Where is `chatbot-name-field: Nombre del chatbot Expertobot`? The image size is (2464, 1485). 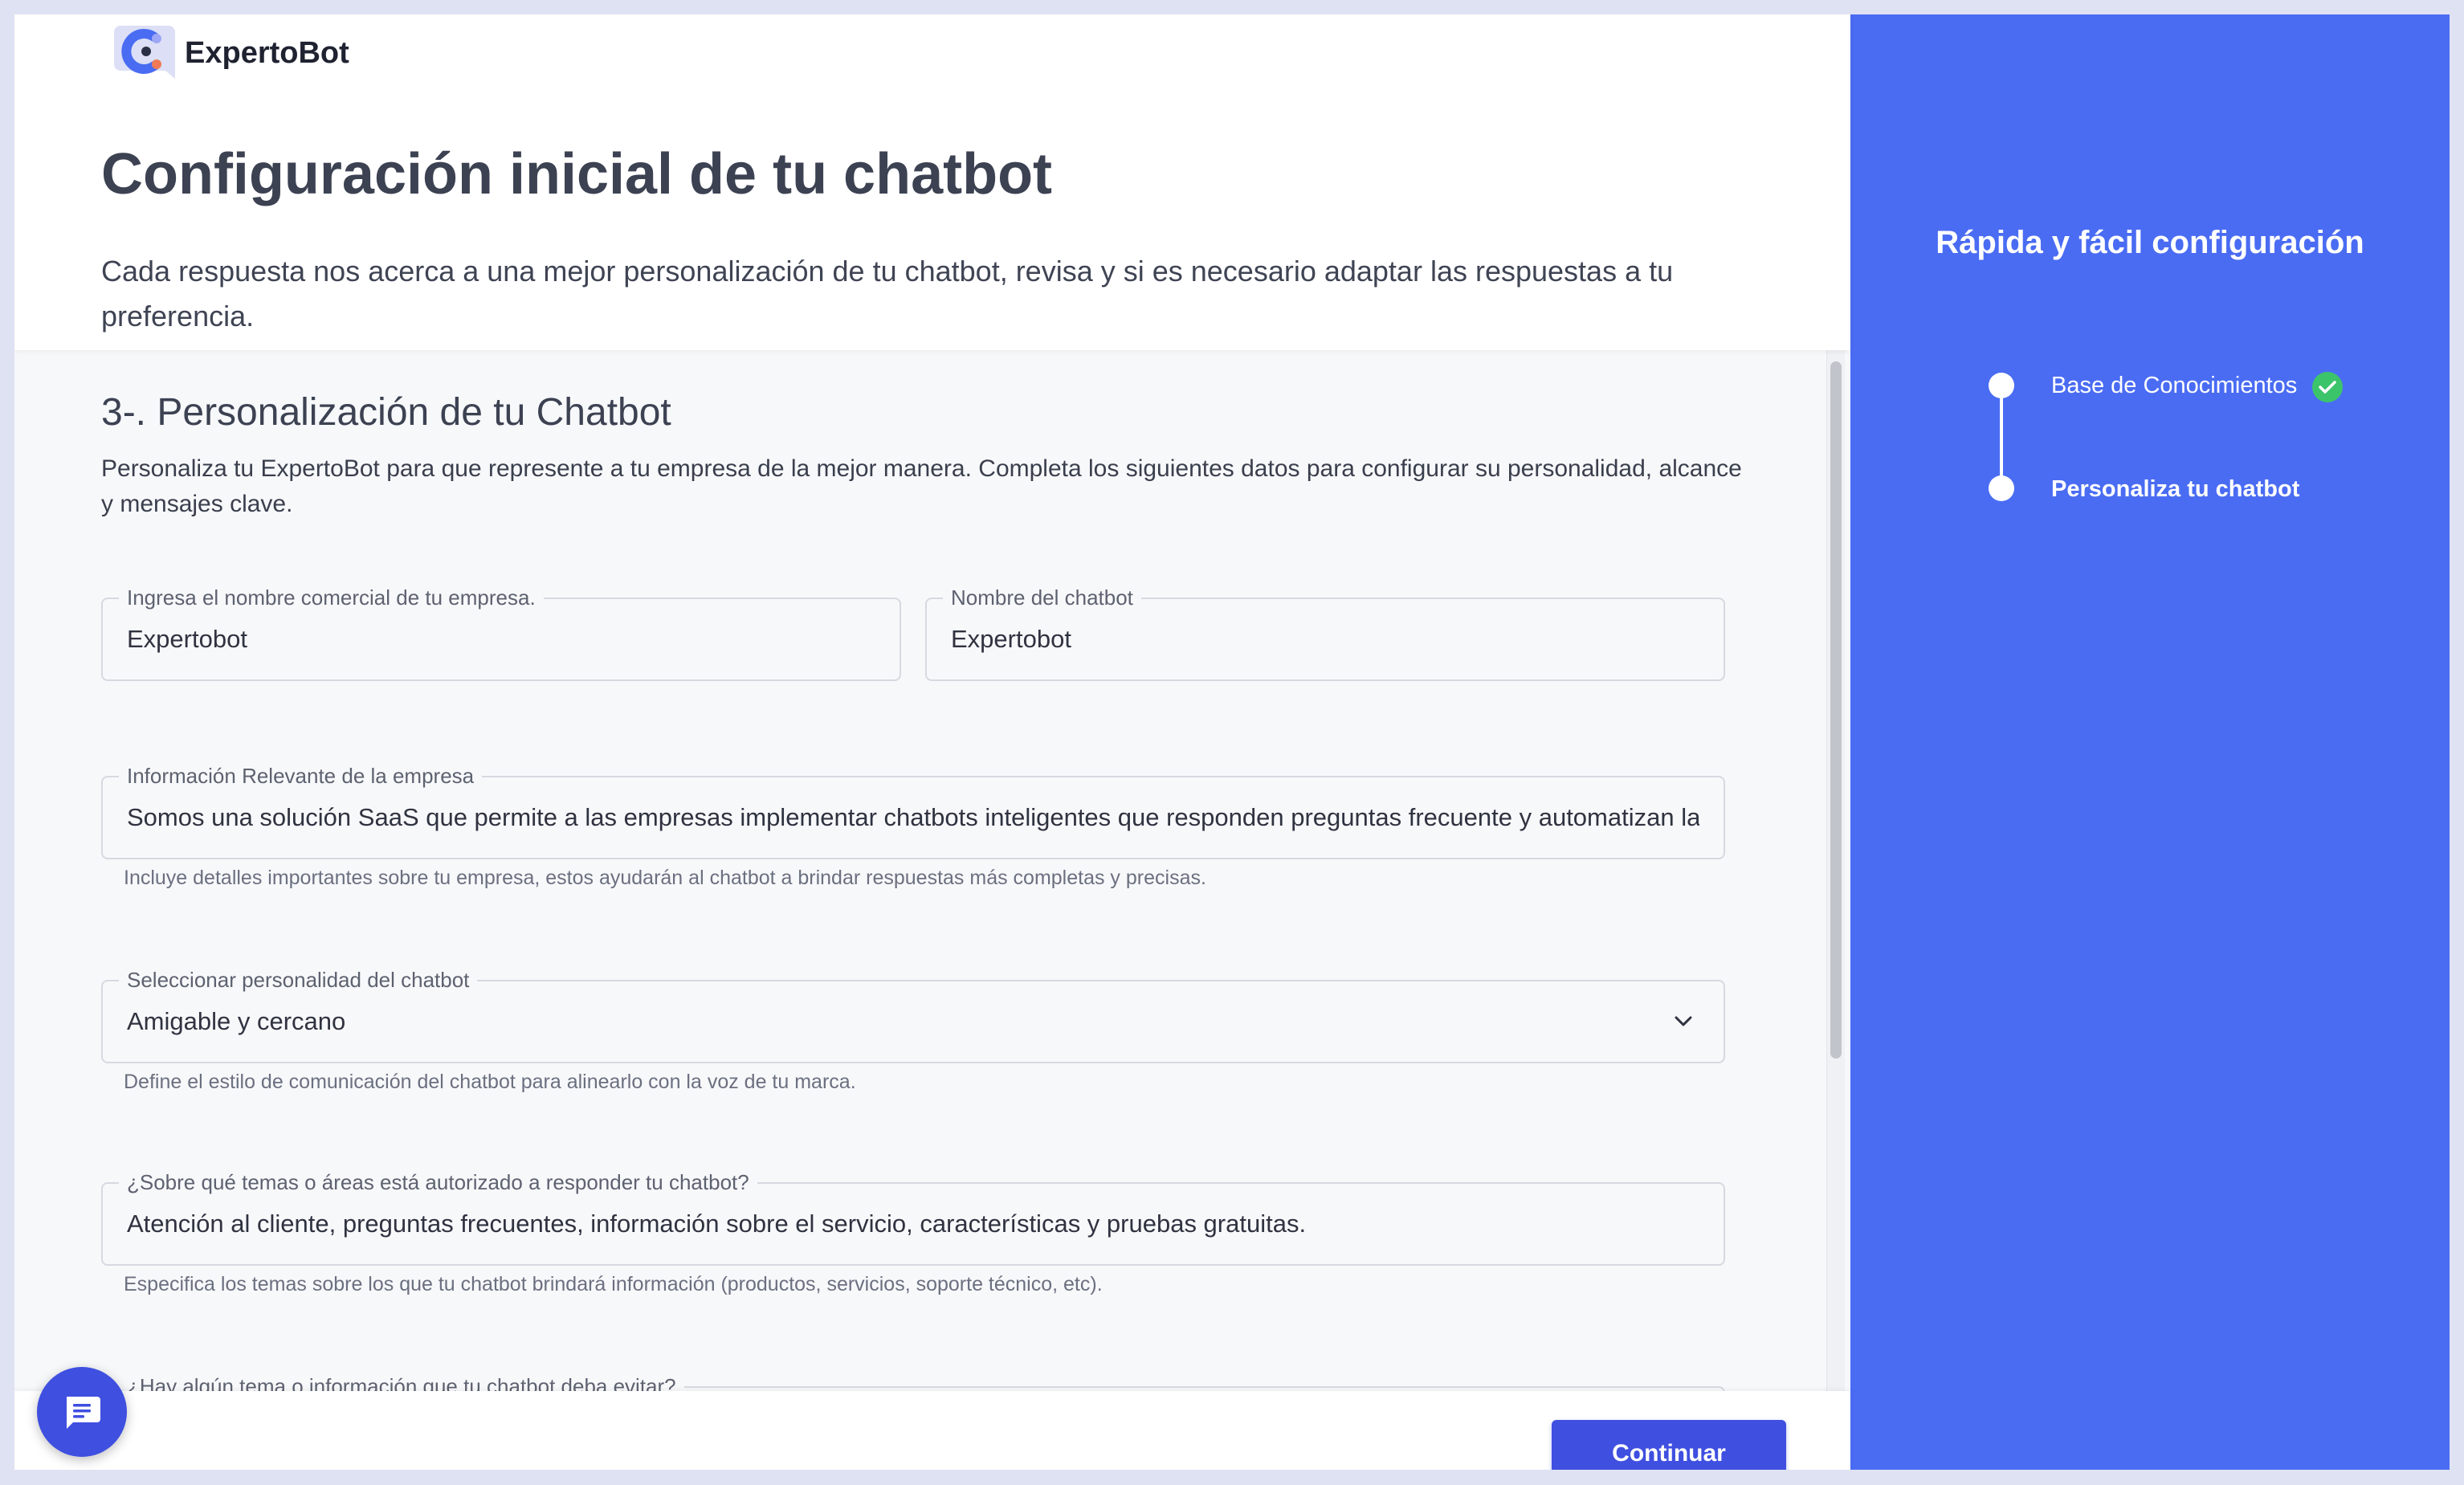 chatbot-name-field: Nombre del chatbot Expertobot is located at coordinates (1325, 632).